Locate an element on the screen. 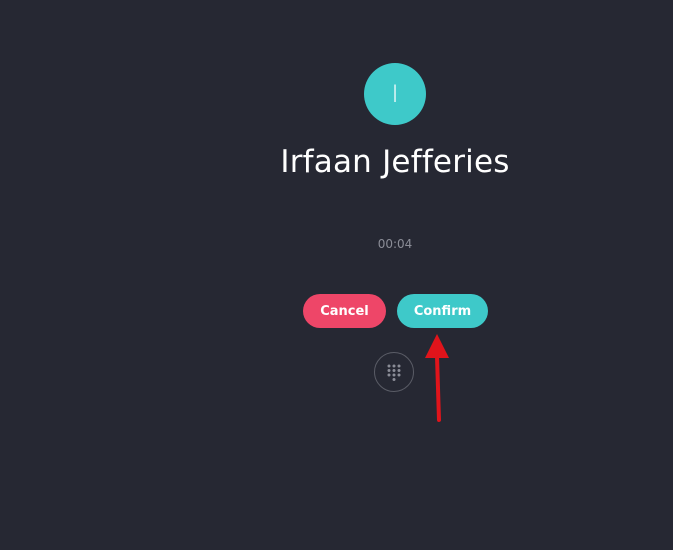 This screenshot has height=550, width=673. contact-avatar: I is located at coordinates (395, 94).